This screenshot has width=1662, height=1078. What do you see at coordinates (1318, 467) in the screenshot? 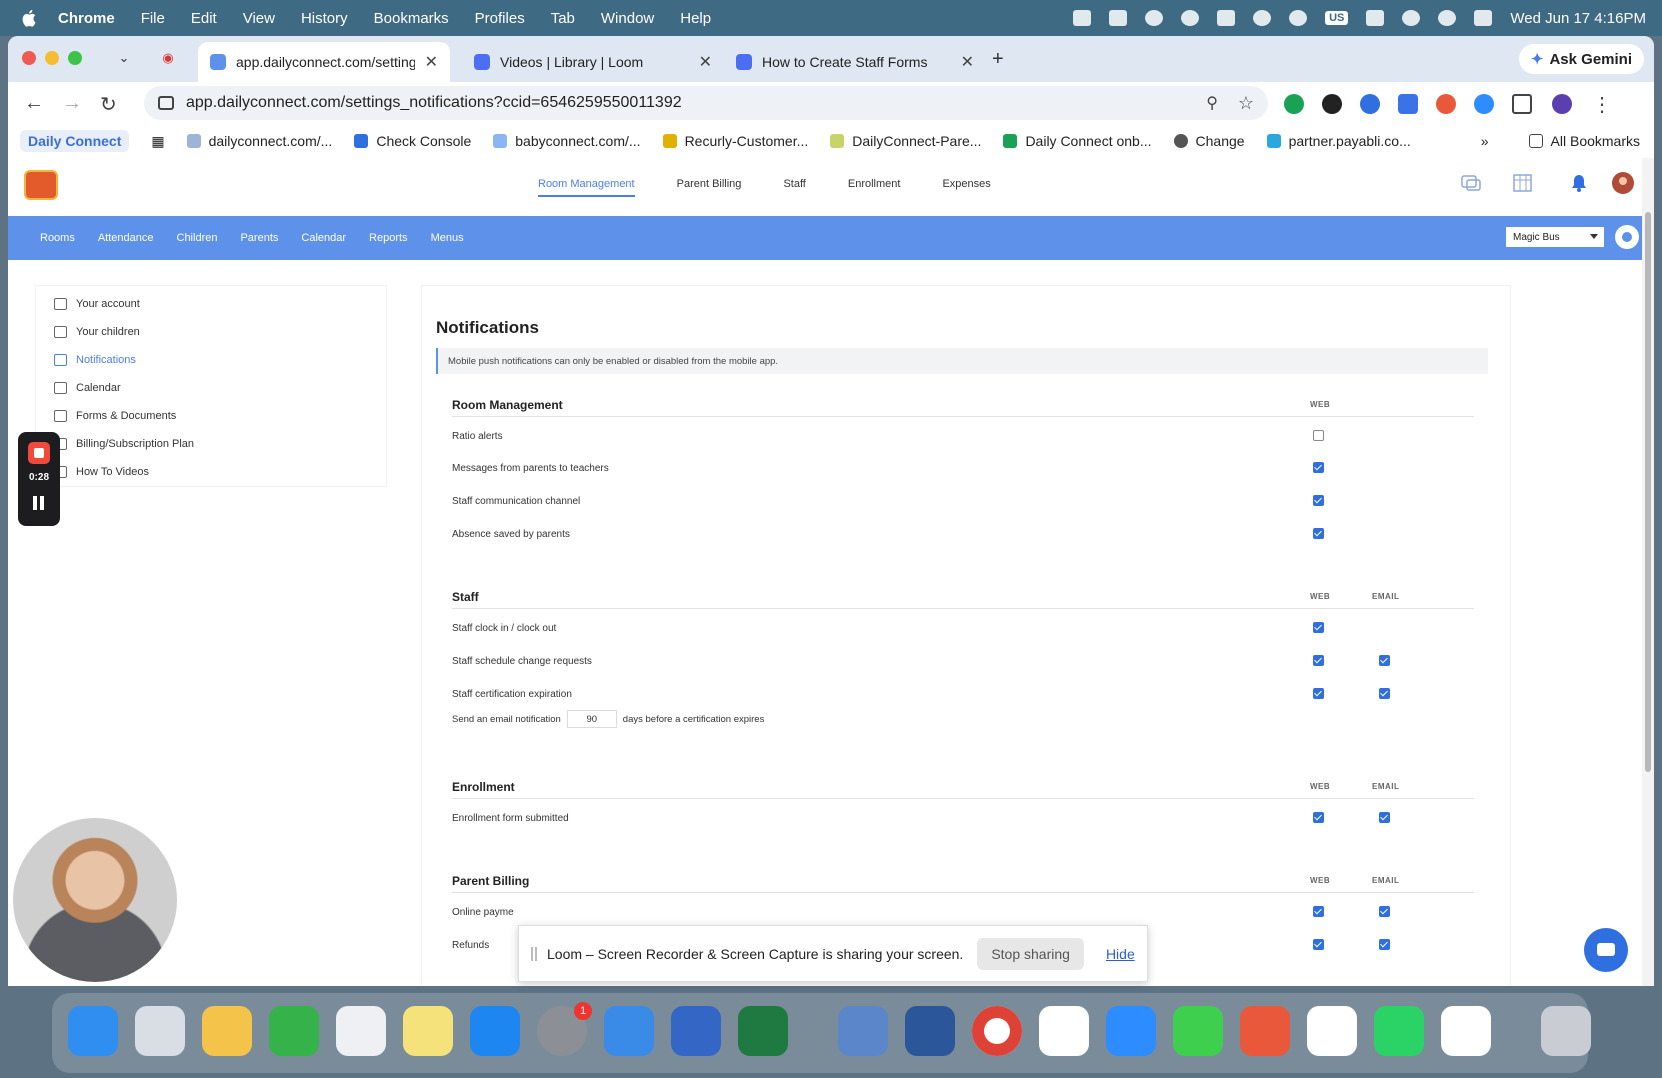
I see `messages-parents-teachers-web-checkbox` at bounding box center [1318, 467].